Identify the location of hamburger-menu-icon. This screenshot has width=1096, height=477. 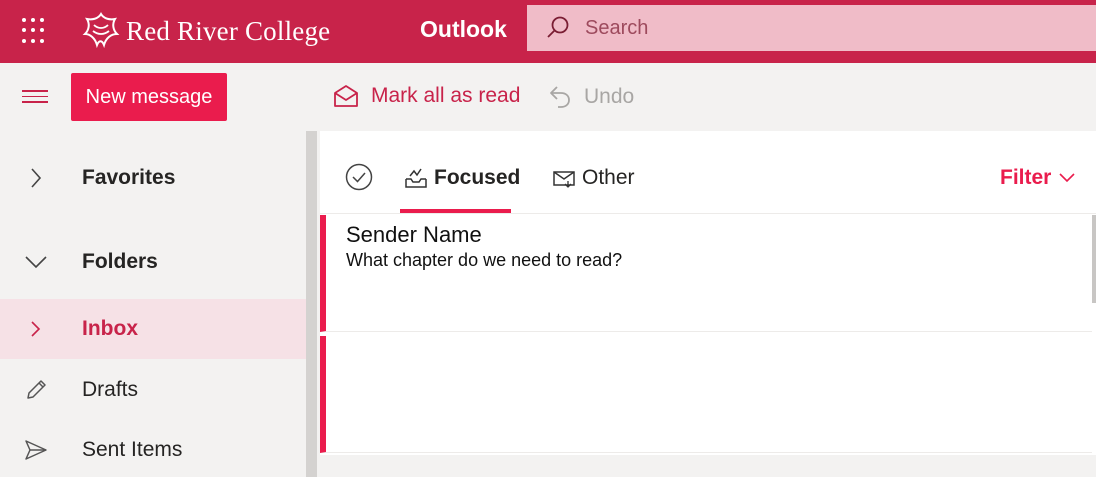
(35, 98).